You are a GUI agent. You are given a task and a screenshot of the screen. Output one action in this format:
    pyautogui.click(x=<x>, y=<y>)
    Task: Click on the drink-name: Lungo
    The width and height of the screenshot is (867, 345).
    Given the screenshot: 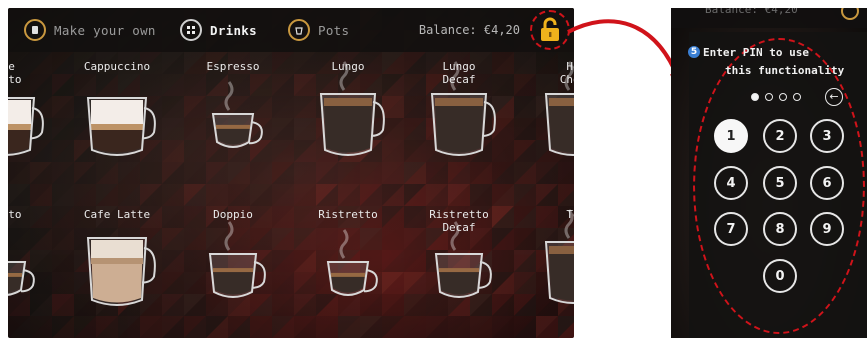 What is the action you would take?
    pyautogui.click(x=348, y=66)
    